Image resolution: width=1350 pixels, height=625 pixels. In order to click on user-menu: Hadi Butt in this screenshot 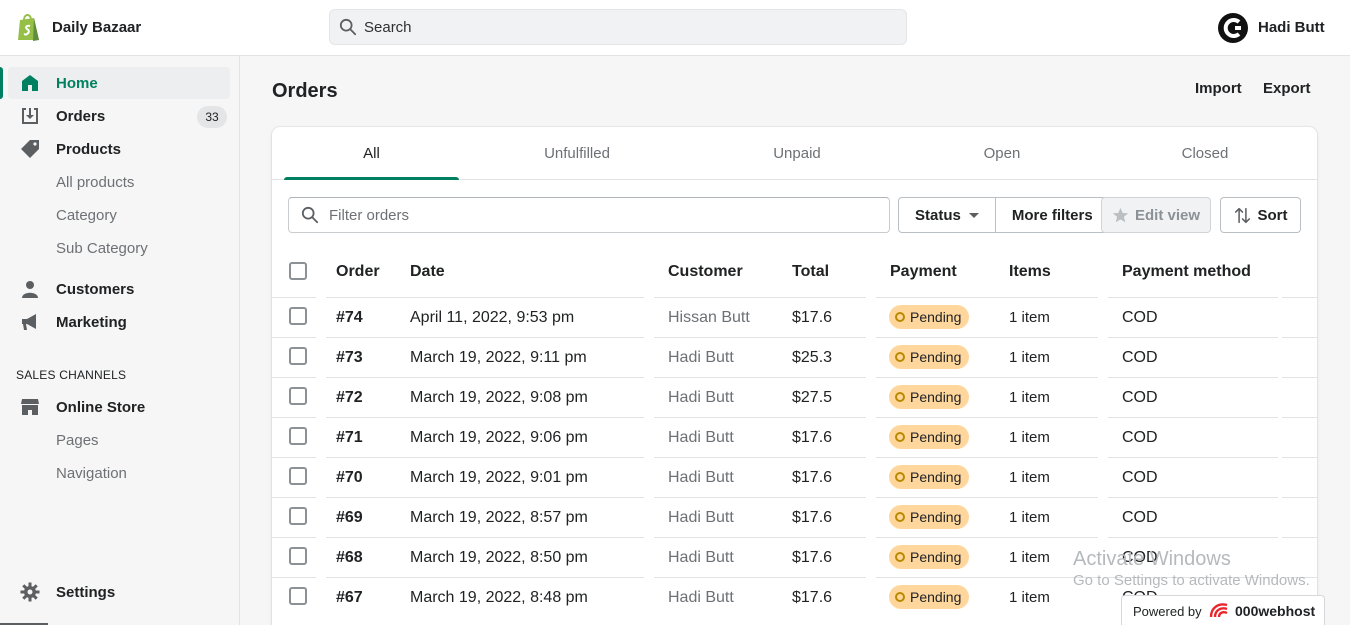, I will do `click(1280, 28)`.